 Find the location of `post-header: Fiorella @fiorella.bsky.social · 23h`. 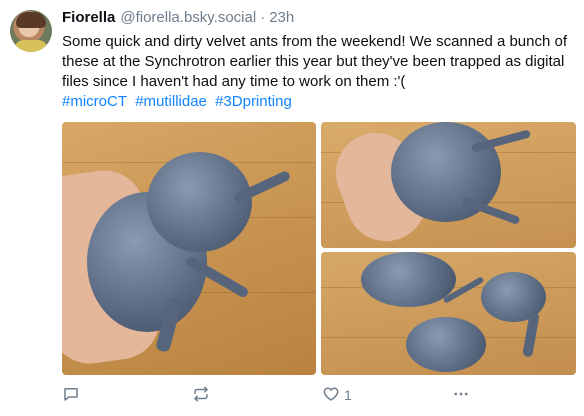

post-header: Fiorella @fiorella.bsky.social · 23h is located at coordinates (178, 19).